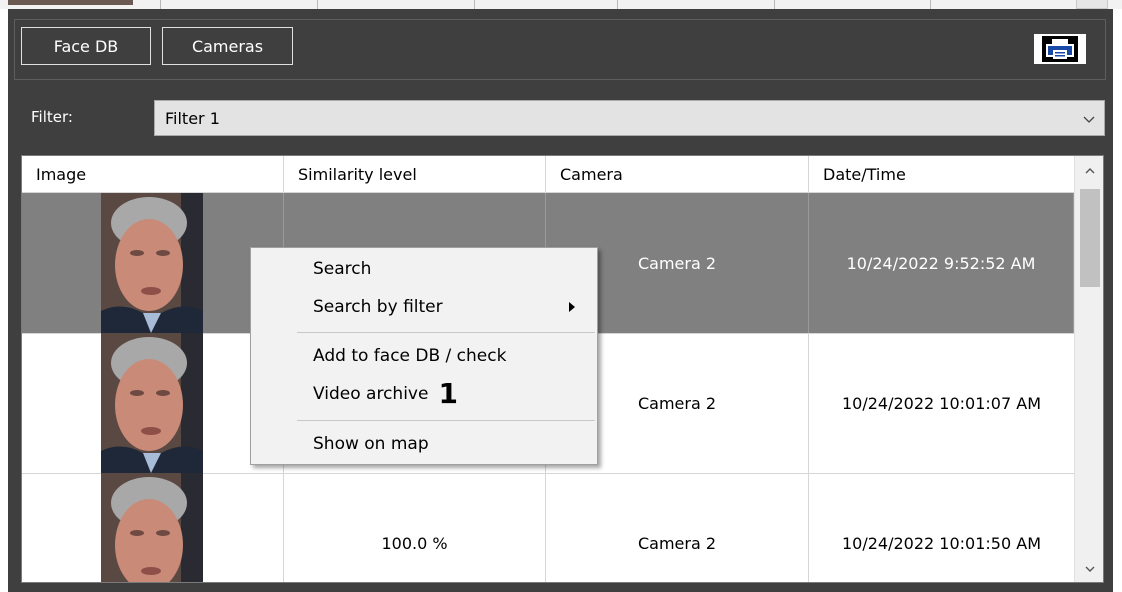 The height and width of the screenshot is (592, 1122). What do you see at coordinates (409, 356) in the screenshot?
I see `menu-item-add-to-face-db: Add to face DB / check` at bounding box center [409, 356].